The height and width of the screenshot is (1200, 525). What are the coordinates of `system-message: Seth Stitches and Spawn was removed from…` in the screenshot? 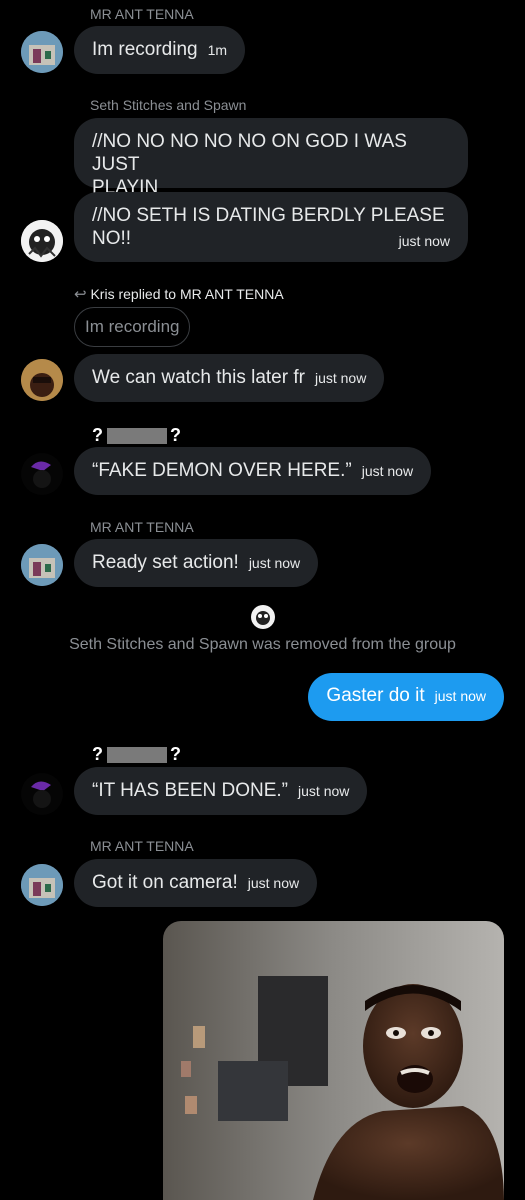 It's located at (262, 644).